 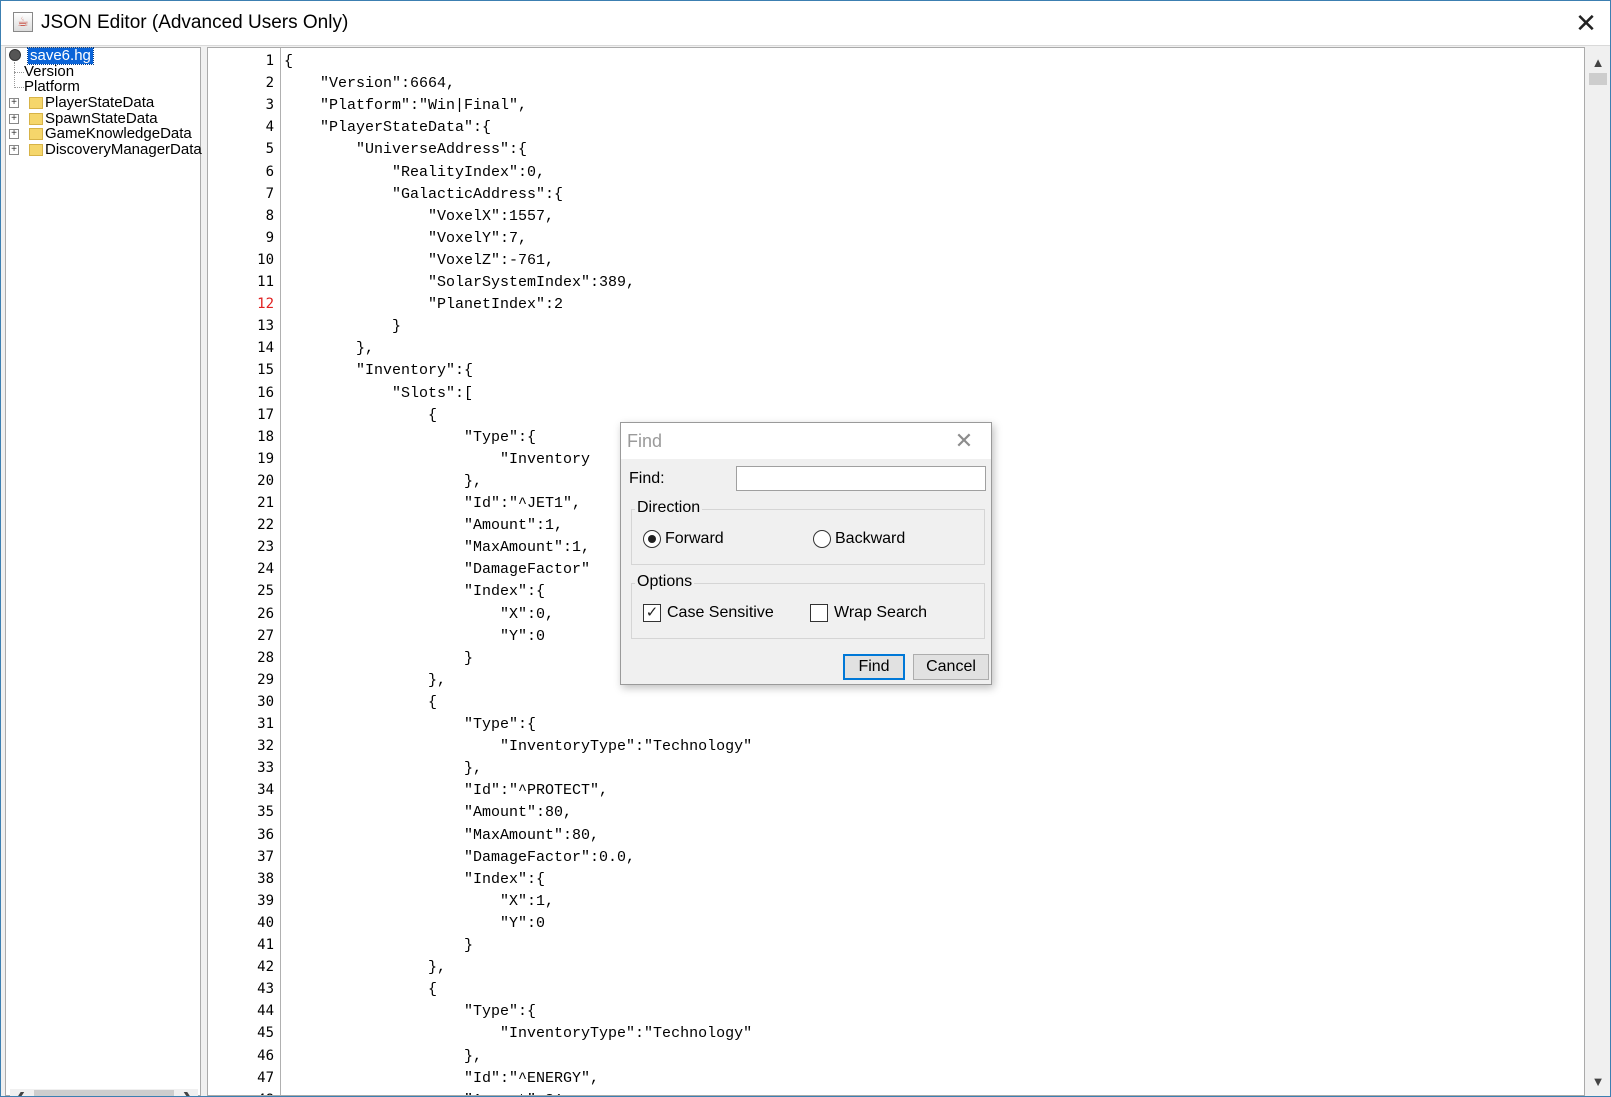 I want to click on code-line: "RealityIndex":0,, so click(x=414, y=172).